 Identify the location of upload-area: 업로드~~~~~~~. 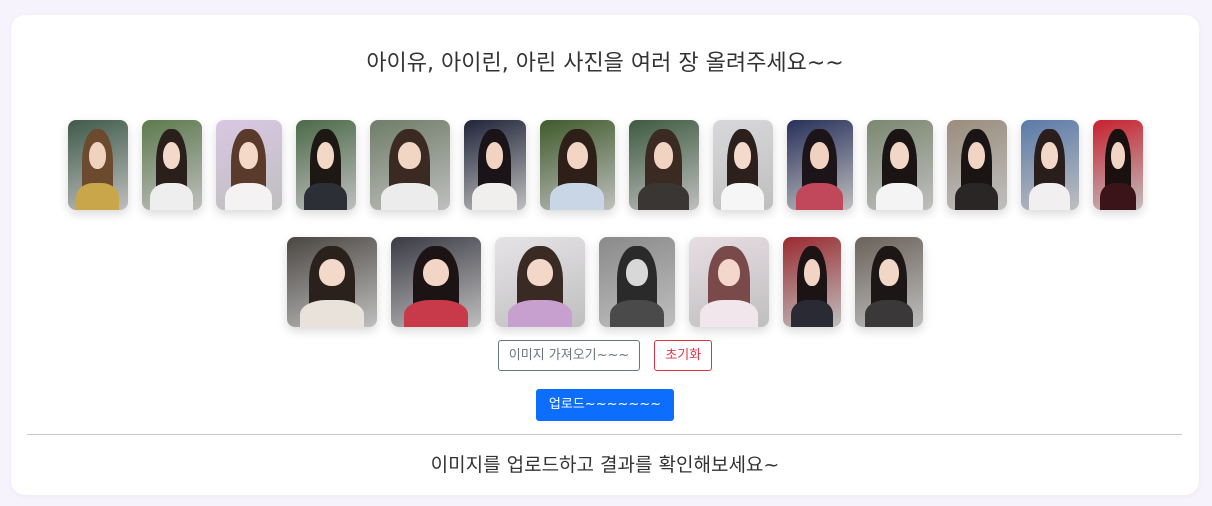
(605, 405).